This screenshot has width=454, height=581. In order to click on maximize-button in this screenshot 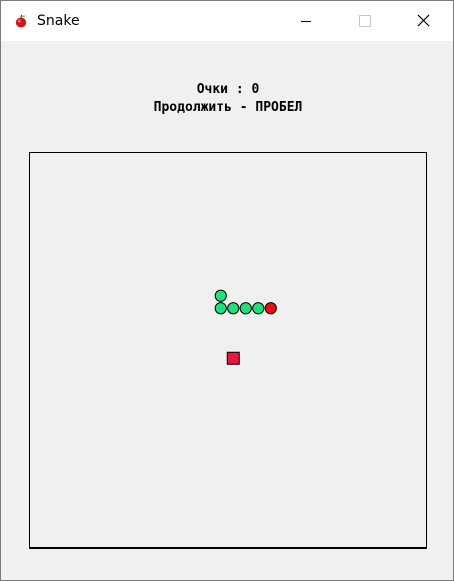, I will do `click(364, 21)`.